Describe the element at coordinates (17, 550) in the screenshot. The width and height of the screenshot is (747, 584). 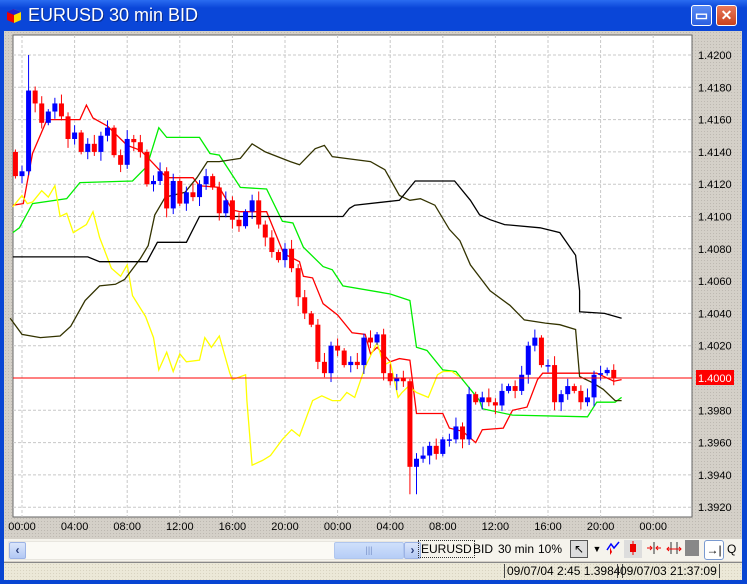
I see `scroll-left-button: ‹` at that location.